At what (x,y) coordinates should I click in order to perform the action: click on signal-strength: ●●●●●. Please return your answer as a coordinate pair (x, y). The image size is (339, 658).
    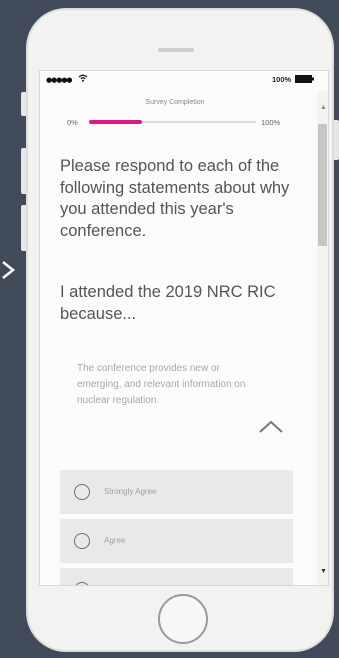
    Looking at the image, I should click on (59, 80).